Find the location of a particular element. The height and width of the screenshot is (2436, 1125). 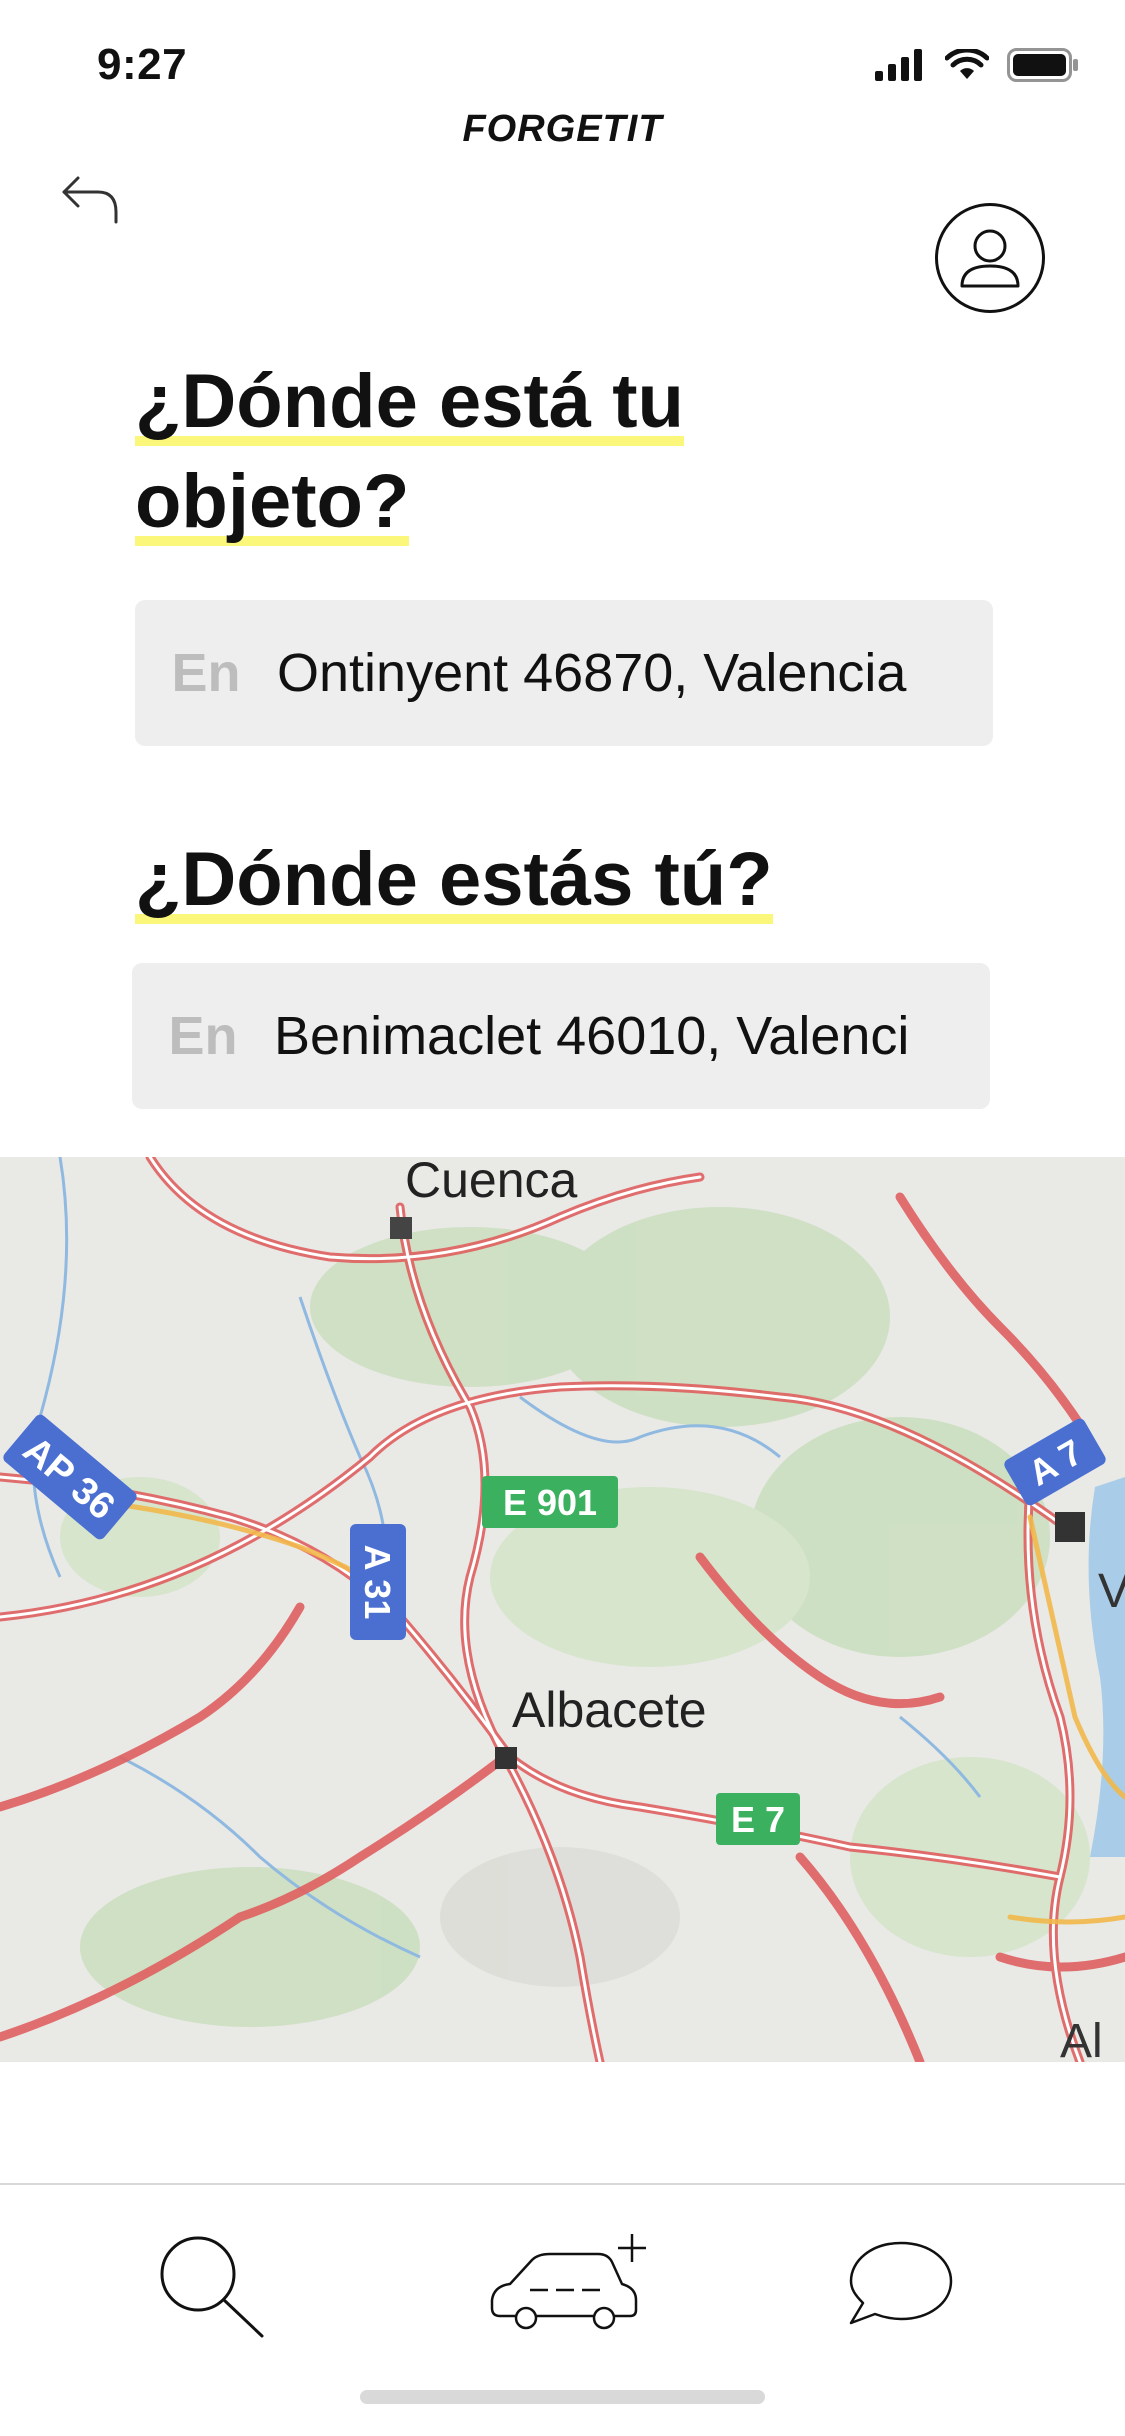

home-indicator is located at coordinates (562, 2397).